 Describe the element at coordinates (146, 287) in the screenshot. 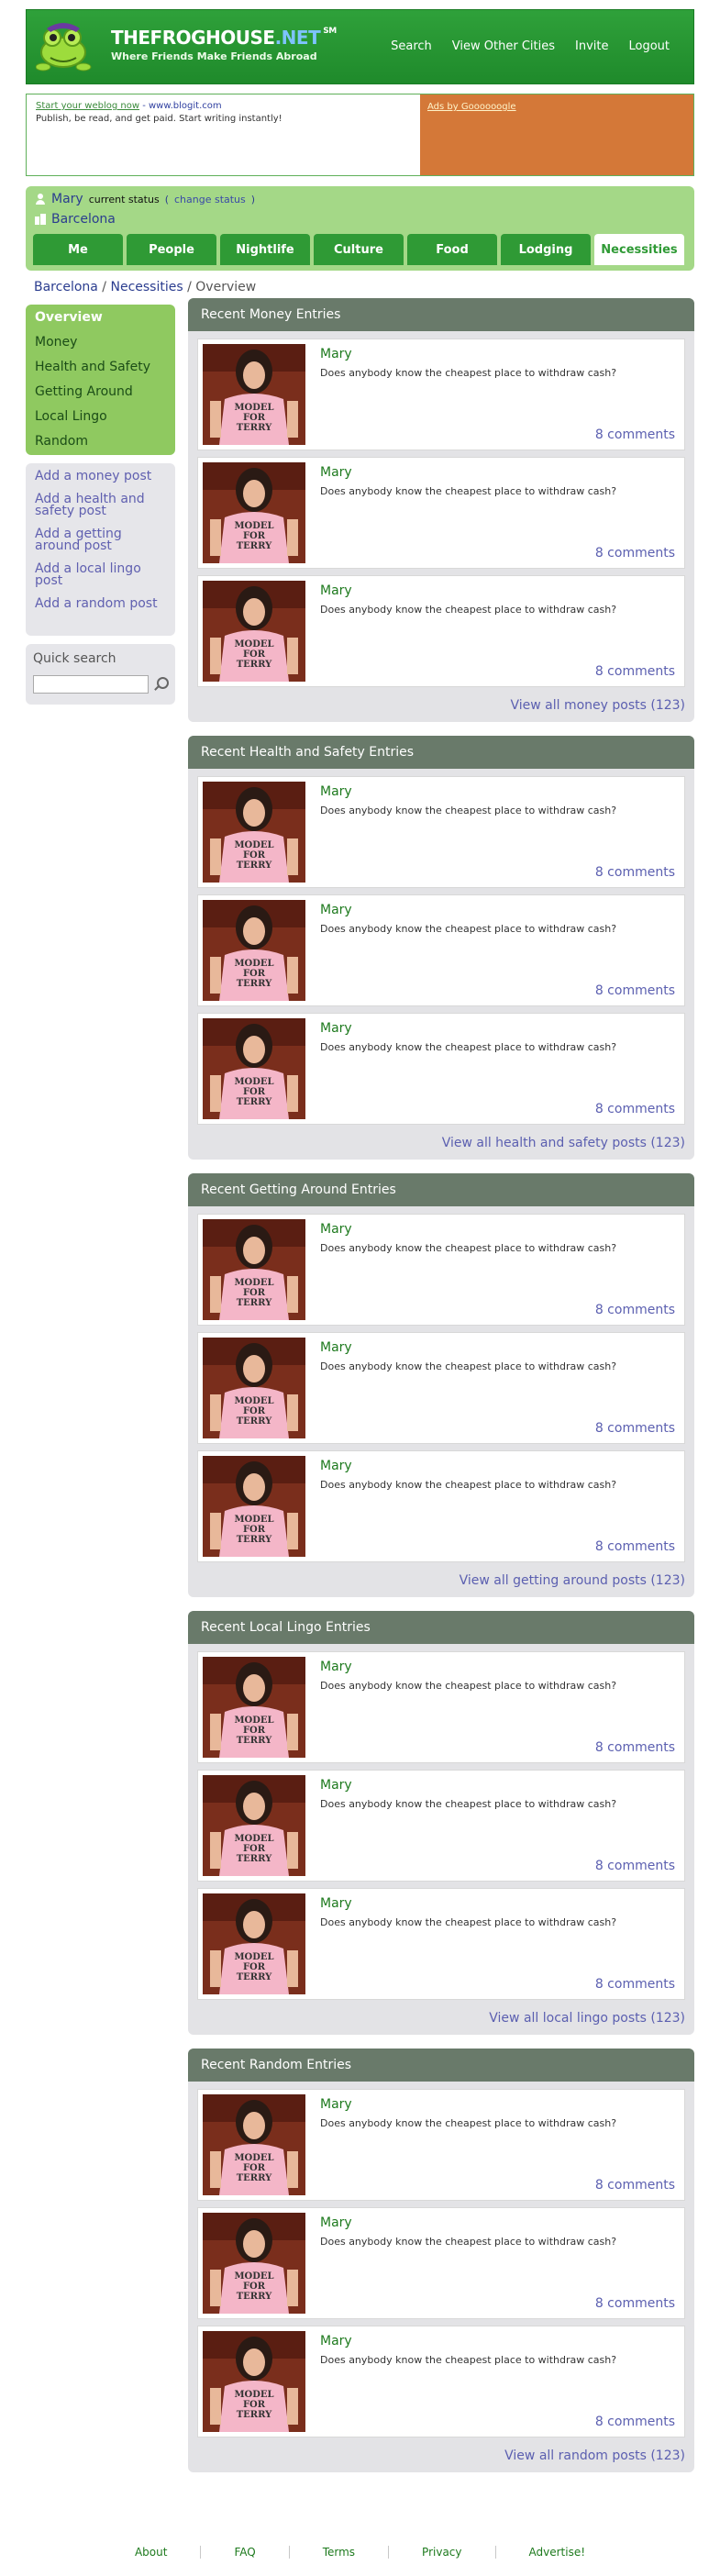

I see `breadcrumb-section: Necessities` at that location.